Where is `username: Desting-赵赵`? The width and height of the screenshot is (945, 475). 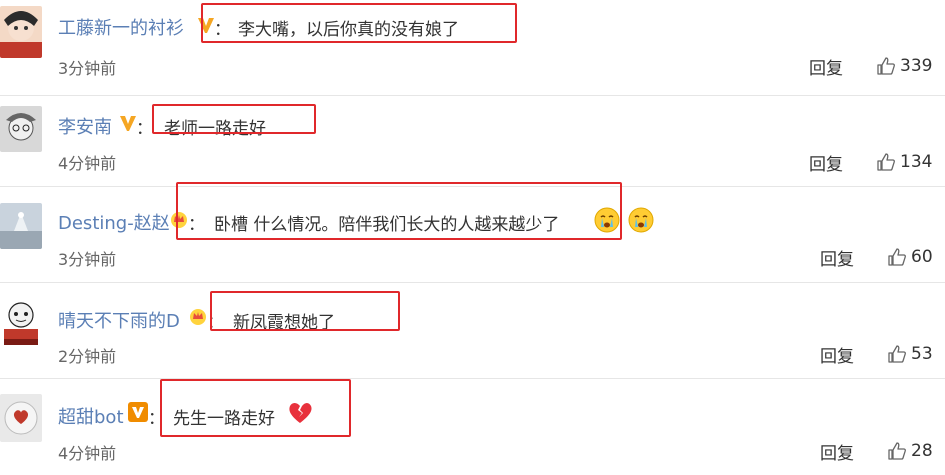 username: Desting-赵赵 is located at coordinates (114, 222).